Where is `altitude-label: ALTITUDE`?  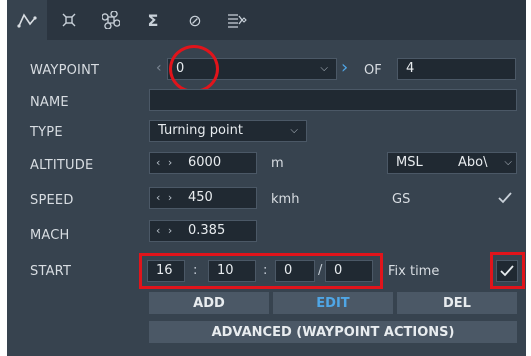
altitude-label: ALTITUDE is located at coordinates (62, 165).